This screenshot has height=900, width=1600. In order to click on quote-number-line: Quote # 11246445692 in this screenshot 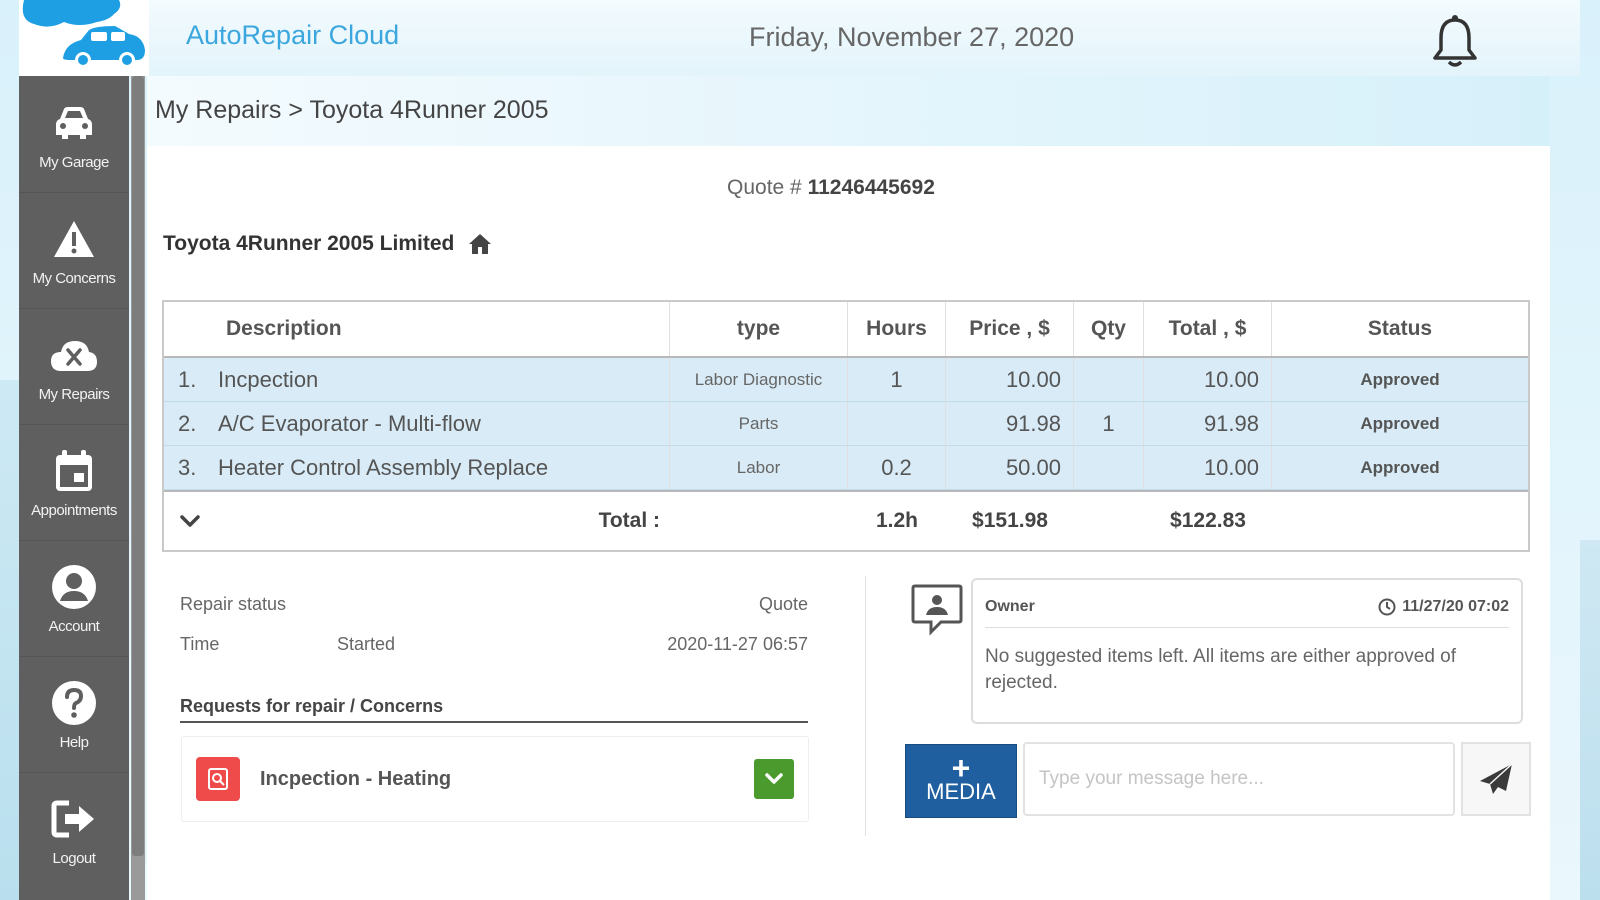, I will do `click(831, 188)`.